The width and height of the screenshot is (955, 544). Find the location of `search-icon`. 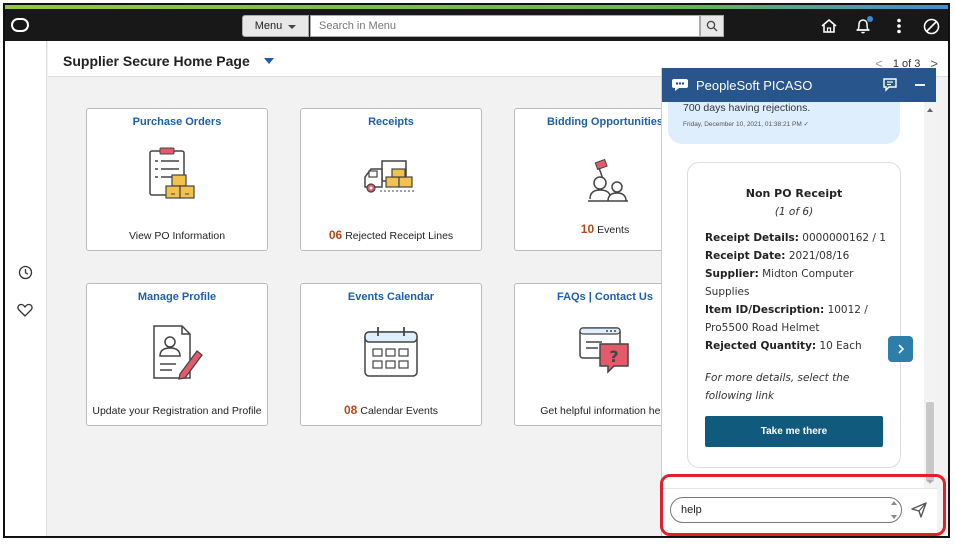

search-icon is located at coordinates (712, 26).